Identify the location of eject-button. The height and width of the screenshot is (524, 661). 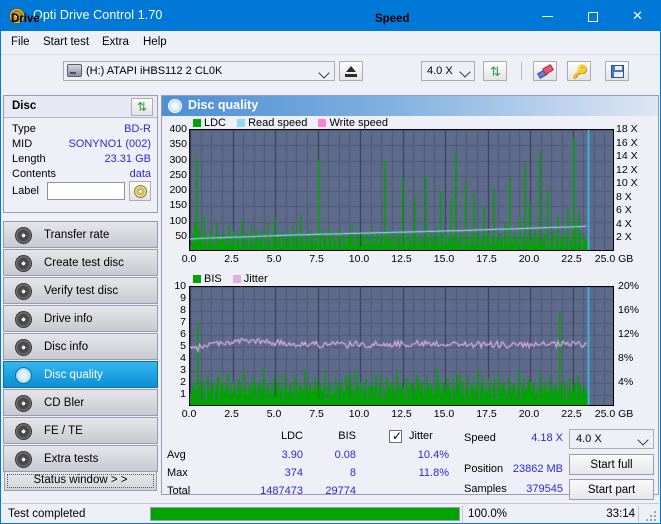
(351, 71).